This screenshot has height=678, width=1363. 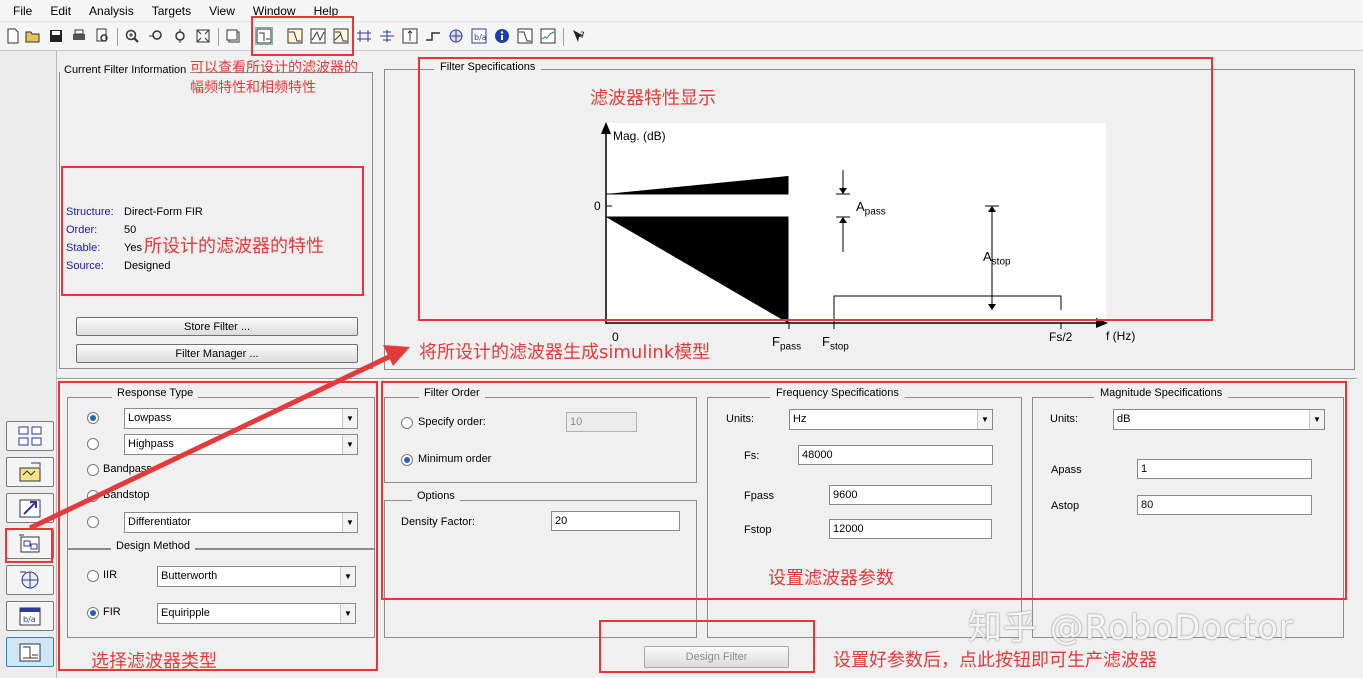 What do you see at coordinates (653, 98) in the screenshot?
I see `annotation-filter-display: 滤波器特性显示` at bounding box center [653, 98].